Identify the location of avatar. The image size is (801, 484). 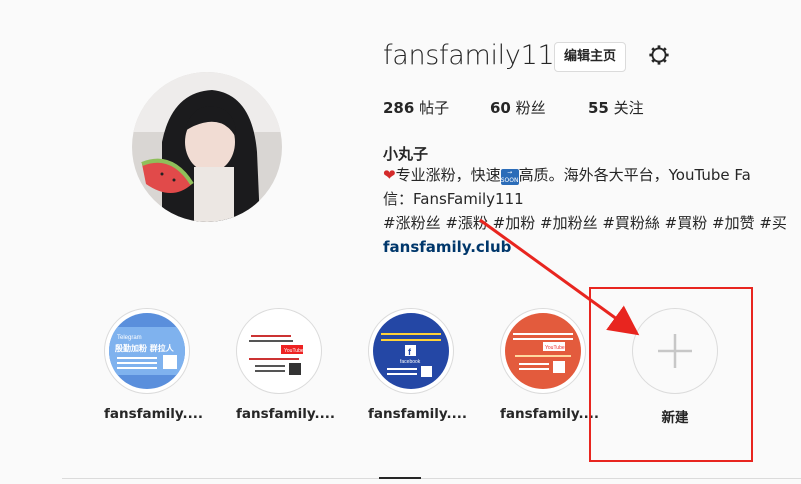
(207, 147).